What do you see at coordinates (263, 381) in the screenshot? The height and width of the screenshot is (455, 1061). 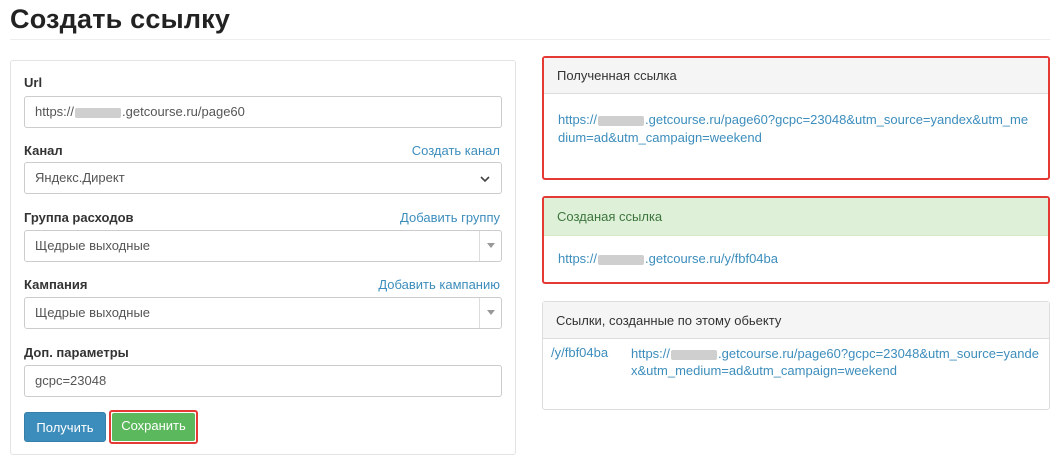 I see `extra-params-input: gcpc=23048` at bounding box center [263, 381].